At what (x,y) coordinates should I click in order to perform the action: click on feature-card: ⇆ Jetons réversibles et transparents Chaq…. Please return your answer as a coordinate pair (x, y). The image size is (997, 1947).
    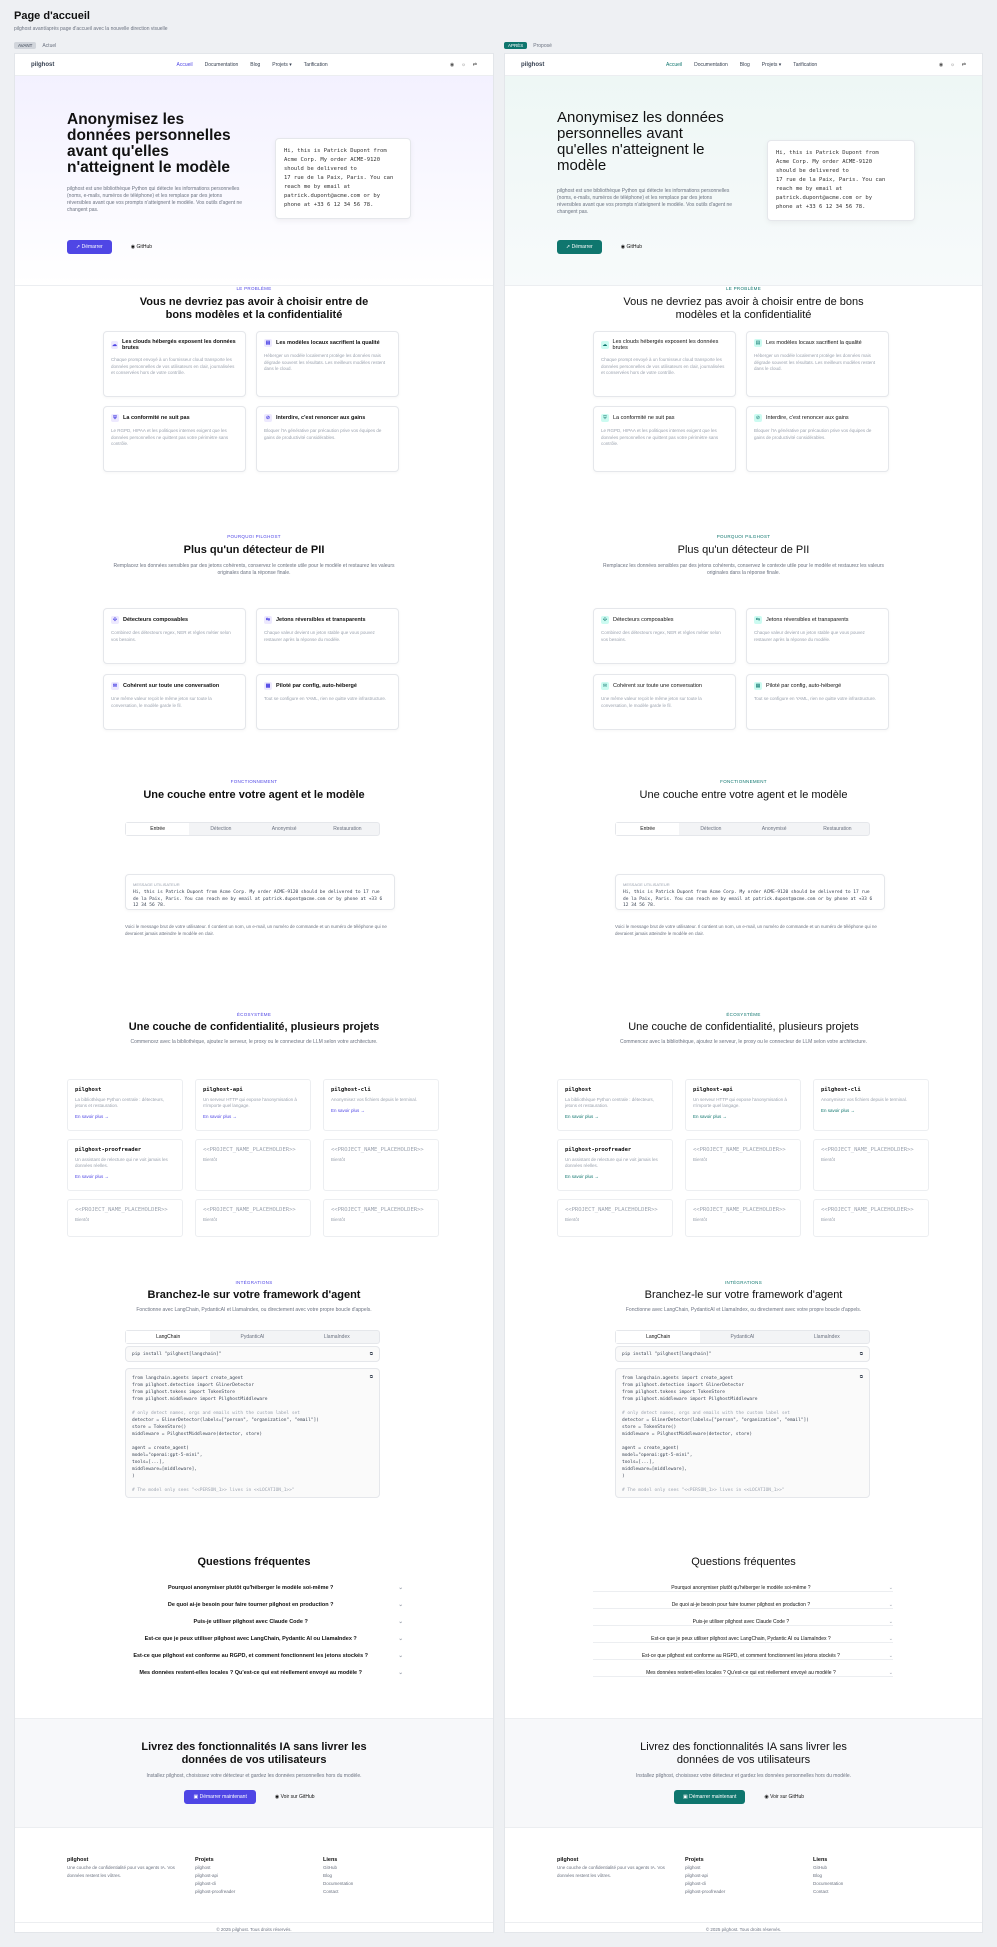
    Looking at the image, I should click on (817, 636).